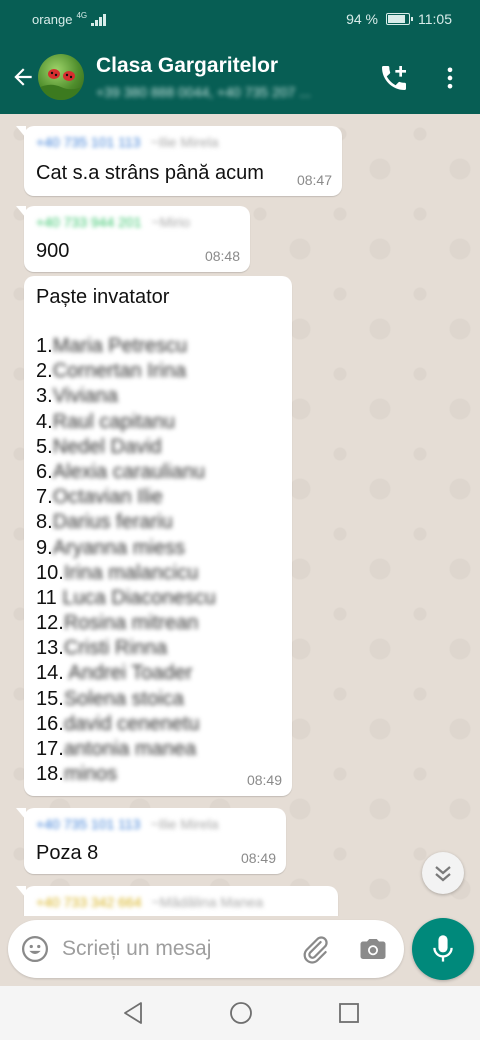 This screenshot has width=480, height=1040. What do you see at coordinates (107, 446) in the screenshot?
I see `list-item-name: Nedel David` at bounding box center [107, 446].